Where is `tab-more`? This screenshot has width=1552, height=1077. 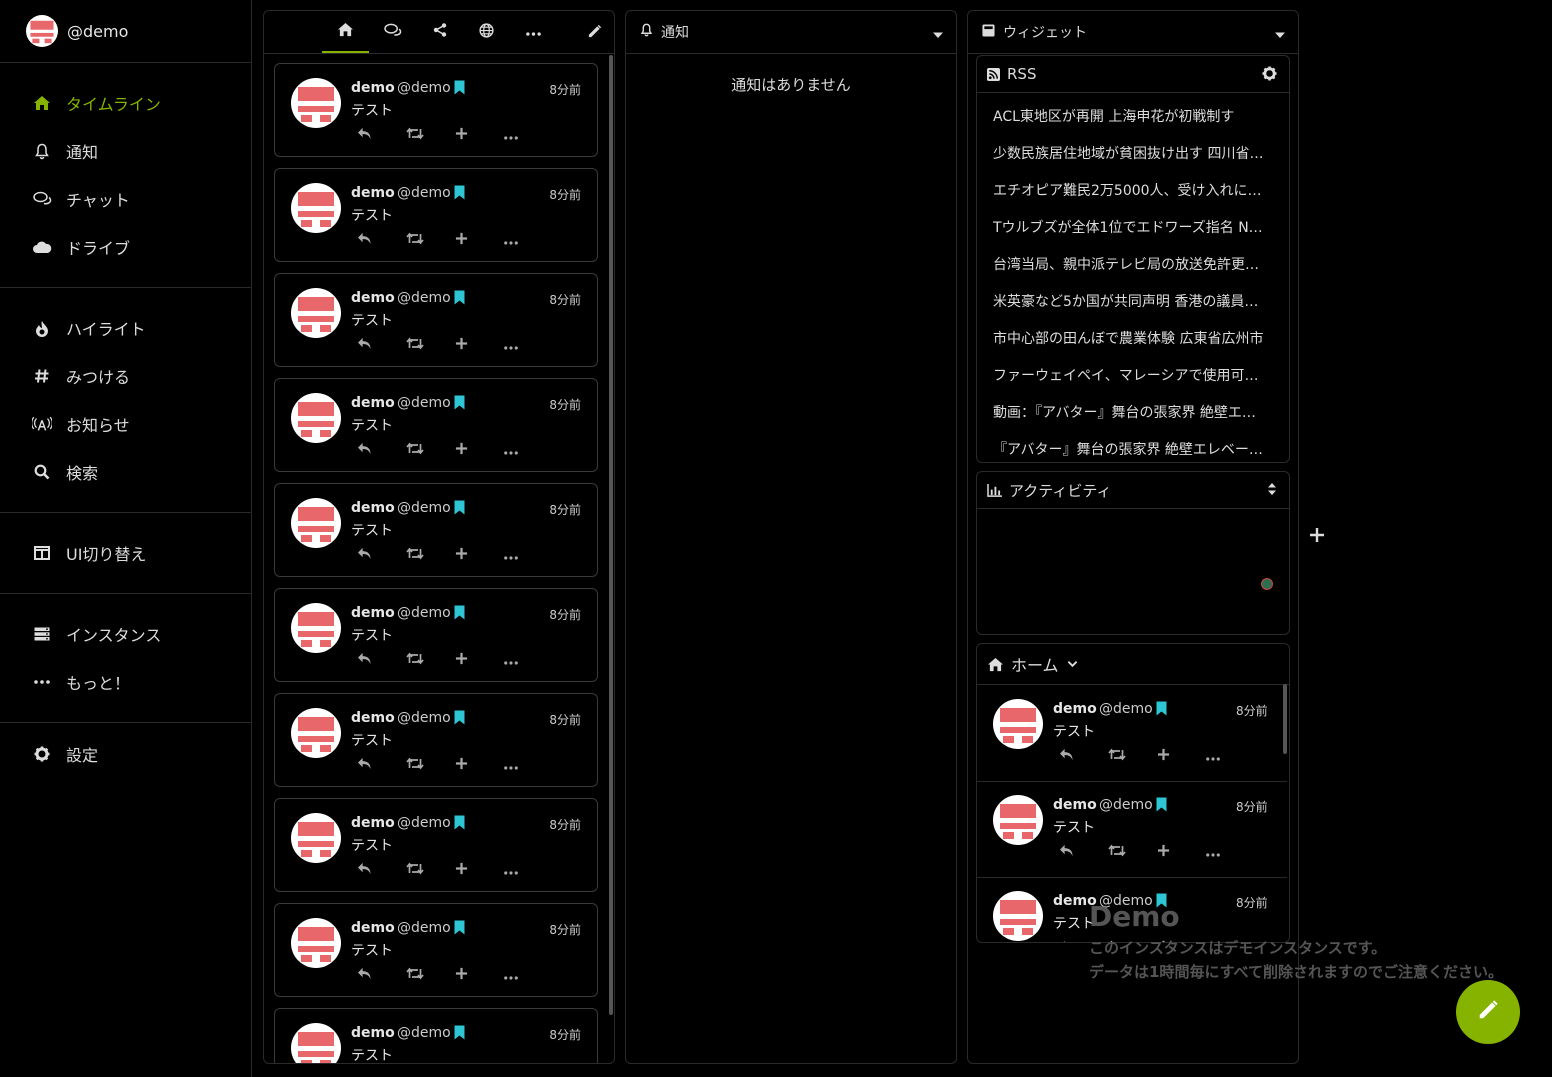
tab-more is located at coordinates (533, 32).